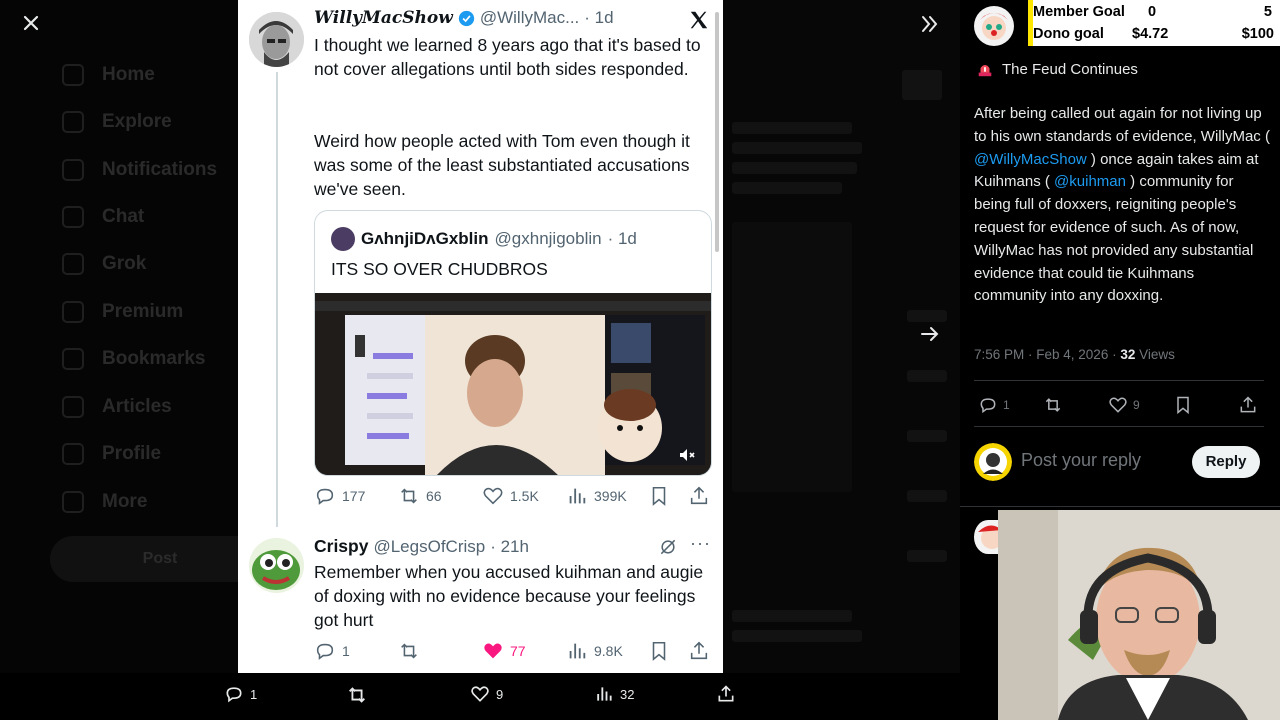 The image size is (1280, 720). I want to click on reply-input: Post your reply, so click(1081, 460).